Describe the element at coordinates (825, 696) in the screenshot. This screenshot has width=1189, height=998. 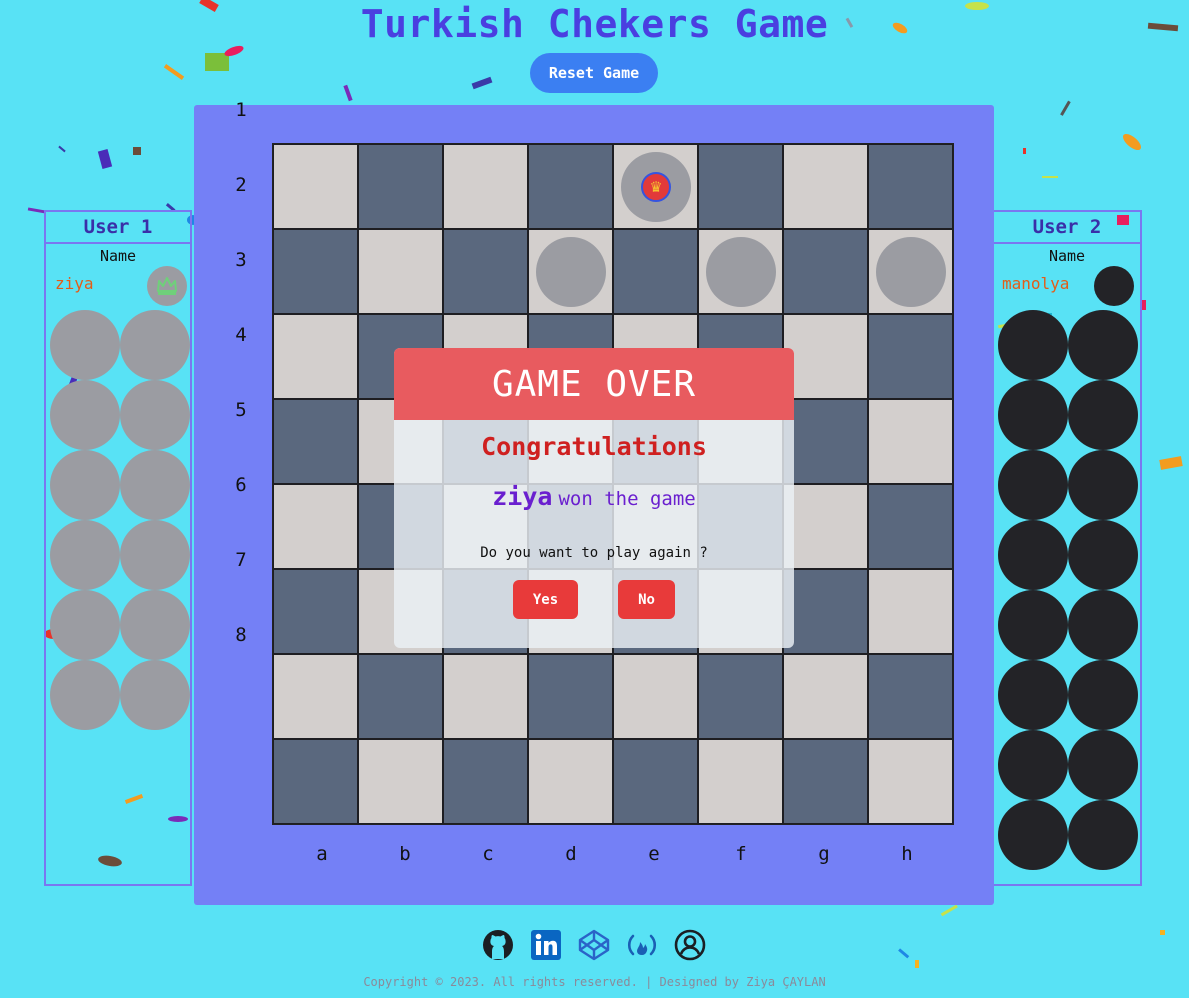
I see `square-g7` at that location.